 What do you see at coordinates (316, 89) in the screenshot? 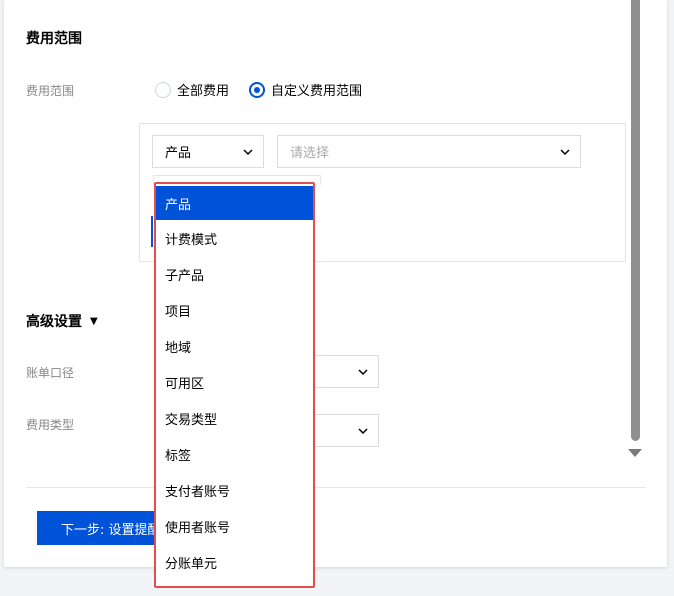
I see `radio-custom-scope-label: 自定义费用范围` at bounding box center [316, 89].